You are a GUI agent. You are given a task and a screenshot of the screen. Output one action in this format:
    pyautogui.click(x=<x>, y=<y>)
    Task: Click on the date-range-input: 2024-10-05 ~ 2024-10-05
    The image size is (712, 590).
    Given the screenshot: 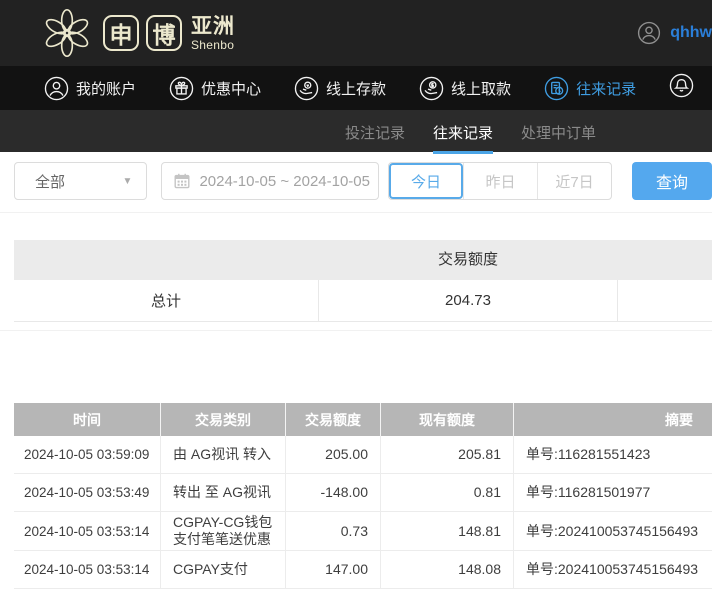 What is the action you would take?
    pyautogui.click(x=270, y=181)
    